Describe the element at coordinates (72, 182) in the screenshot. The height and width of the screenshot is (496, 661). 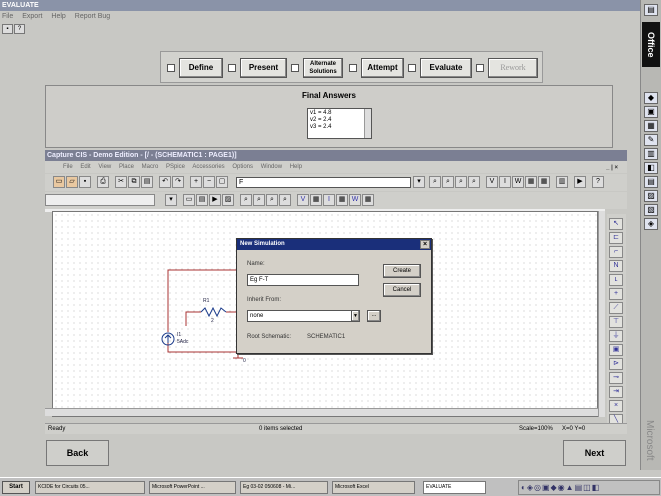
I see `open-icon: ▱` at that location.